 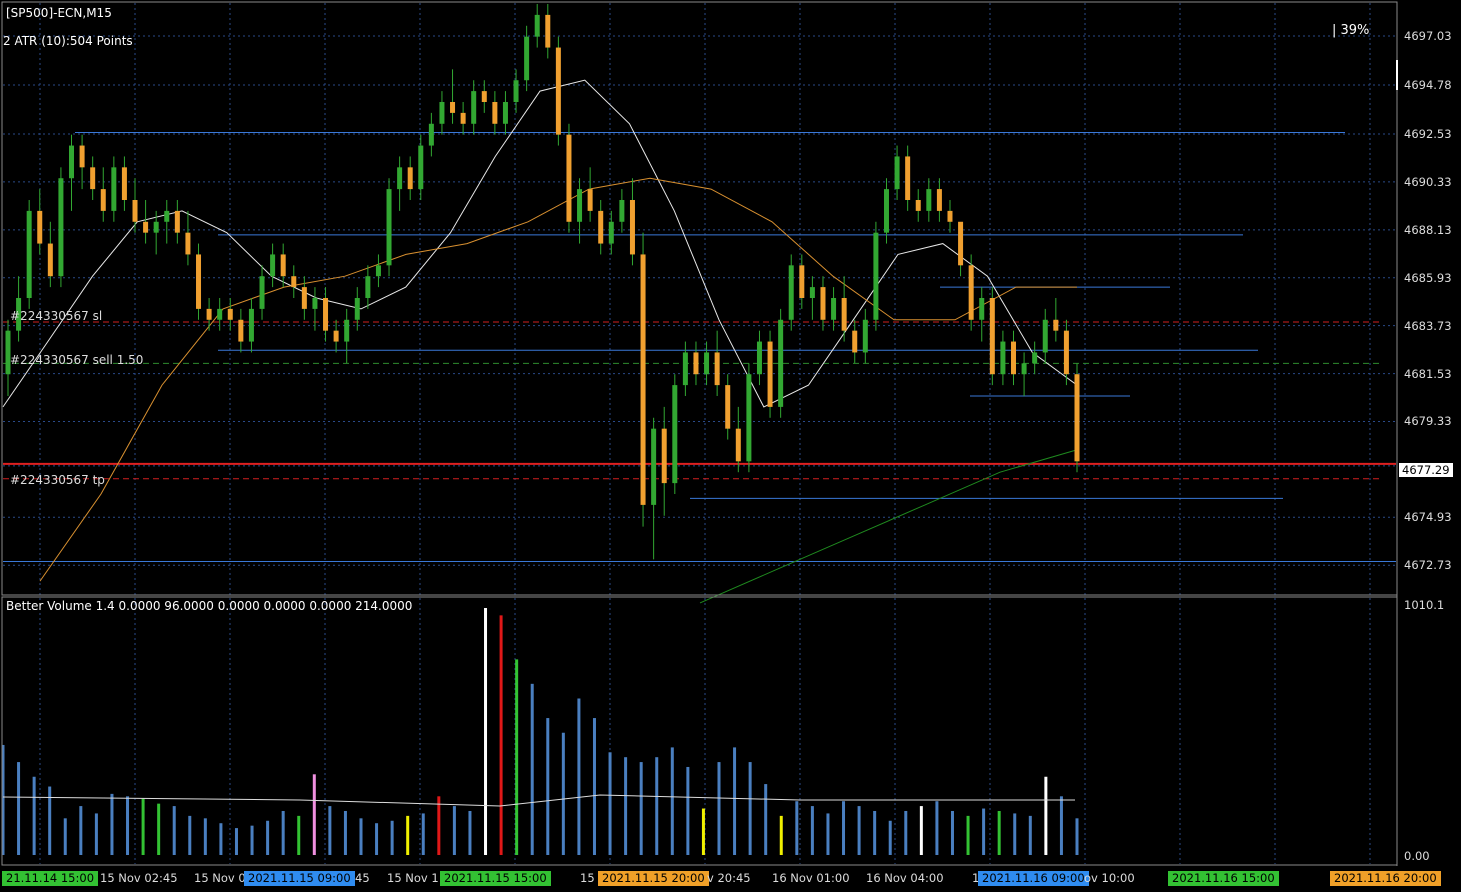 I want to click on scroll-marker, so click(x=1397, y=75).